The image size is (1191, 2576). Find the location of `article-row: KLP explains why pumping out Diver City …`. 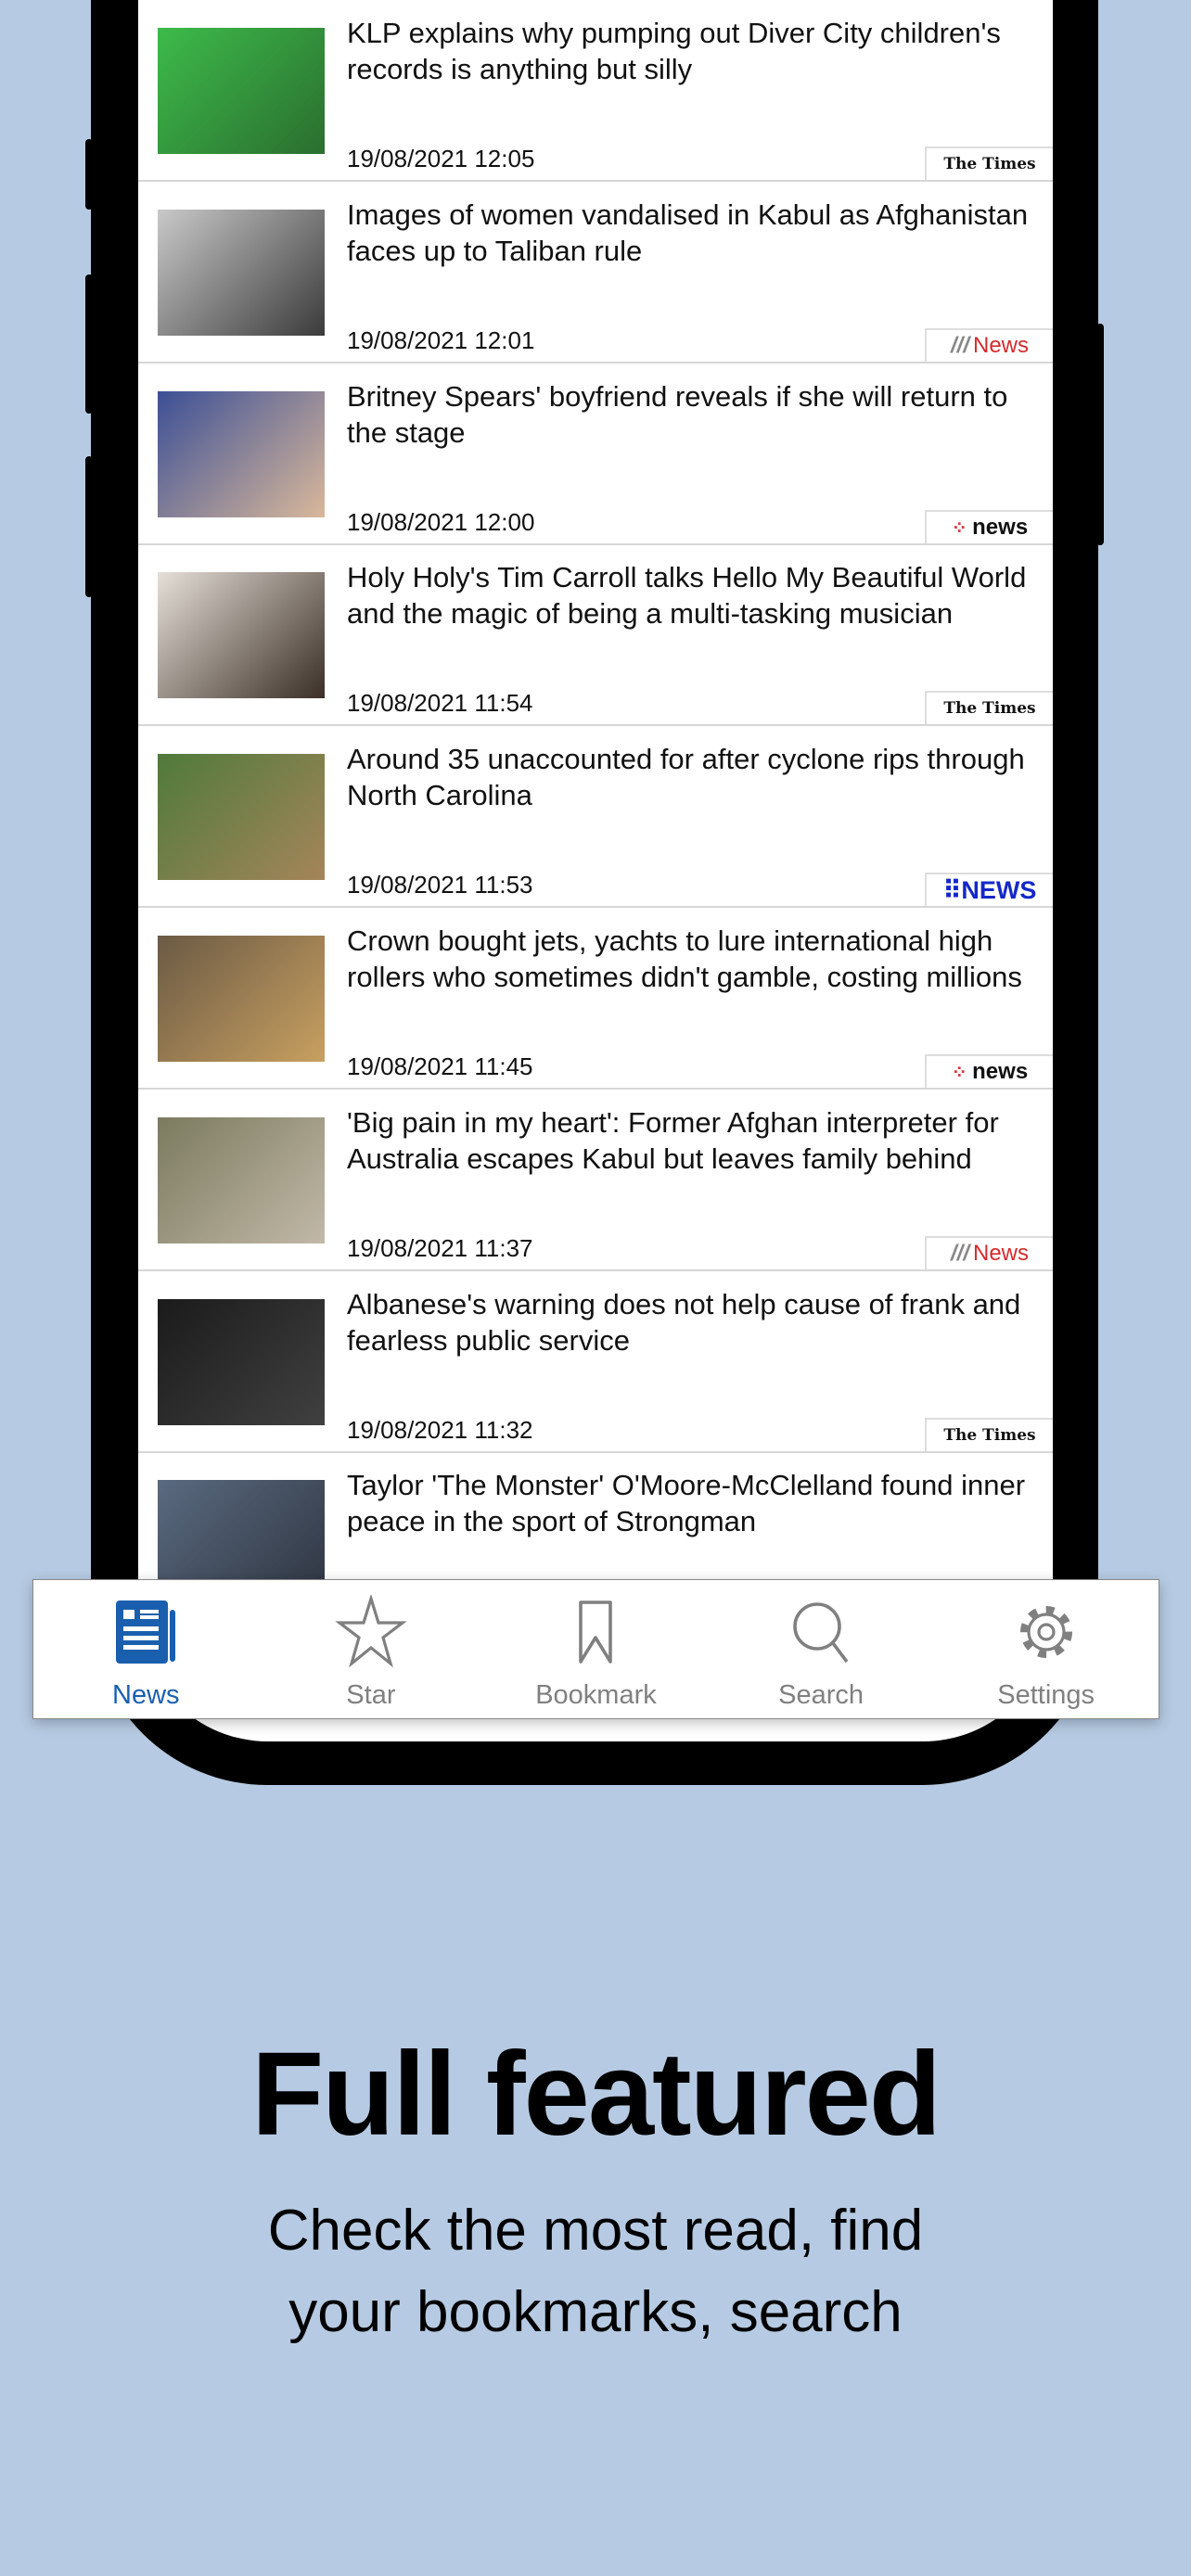

article-row: KLP explains why pumping out Diver City … is located at coordinates (595, 91).